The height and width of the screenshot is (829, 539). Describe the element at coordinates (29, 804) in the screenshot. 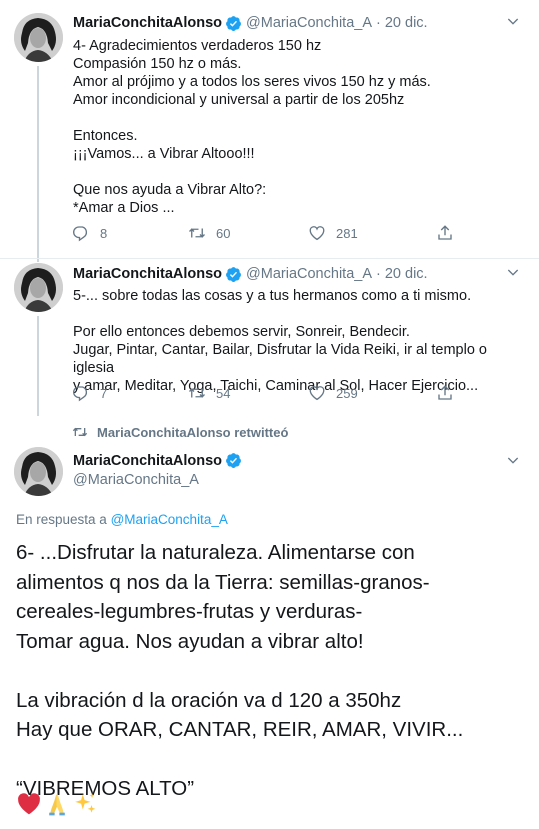

I see `red-heart-icon` at that location.